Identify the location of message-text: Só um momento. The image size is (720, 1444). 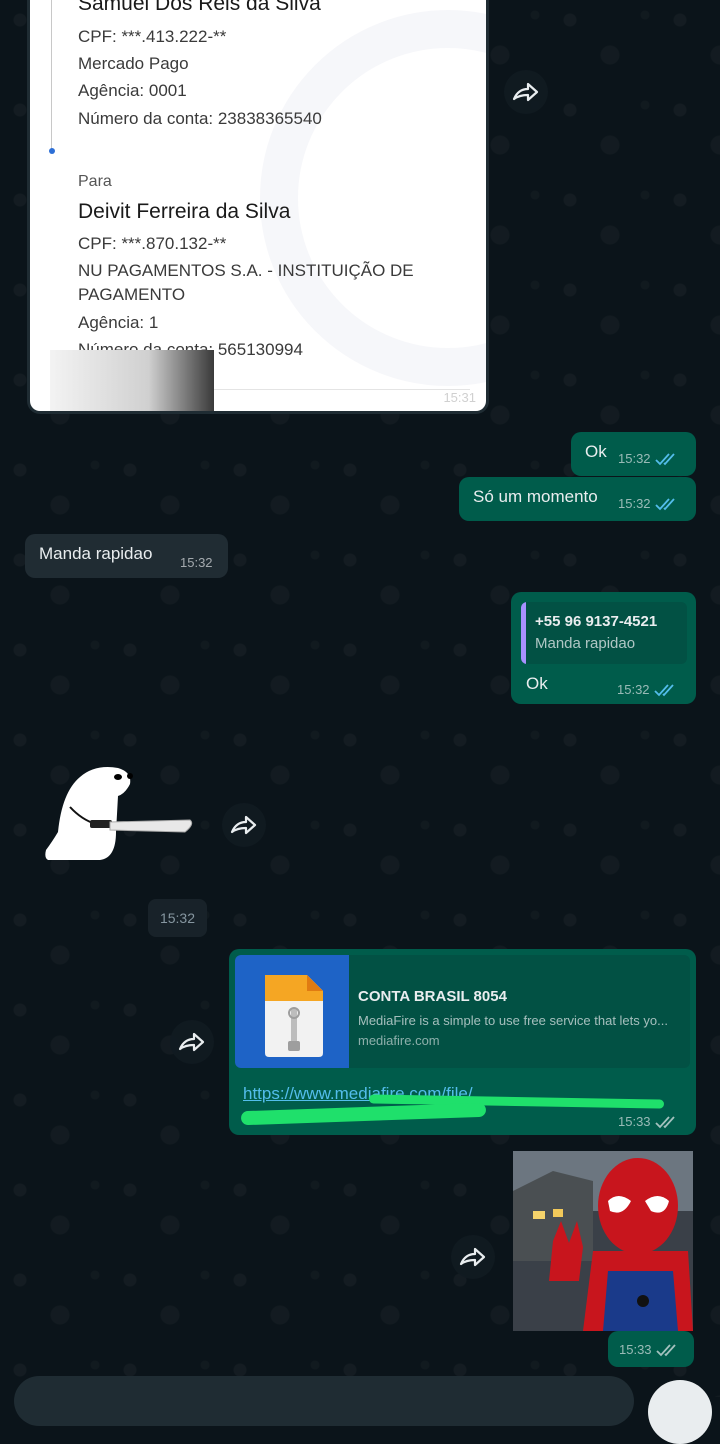
(535, 496).